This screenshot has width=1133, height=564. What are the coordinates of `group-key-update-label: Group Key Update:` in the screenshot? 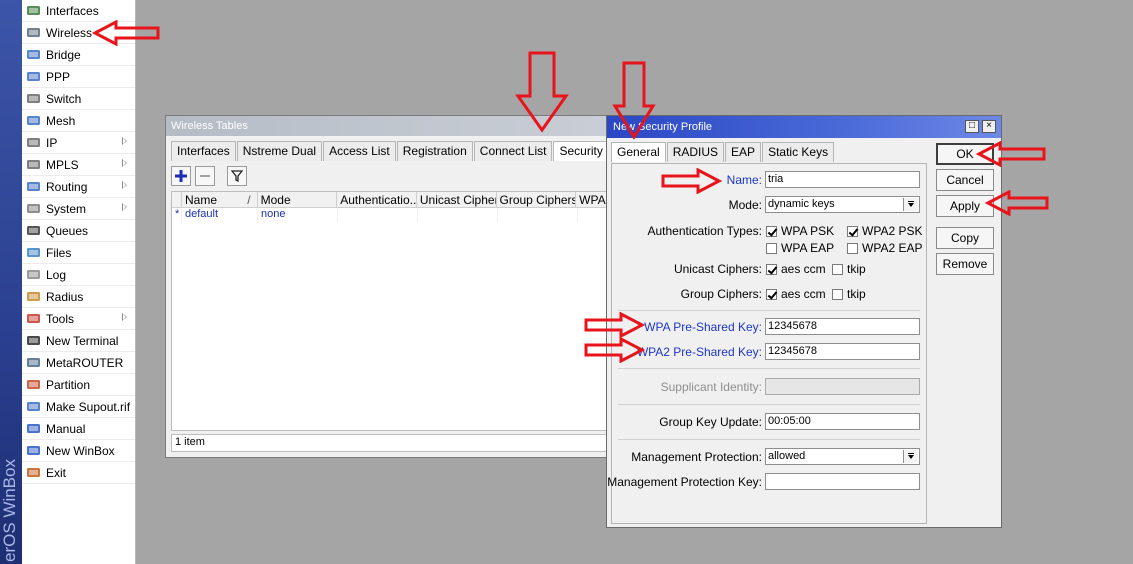 It's located at (710, 422).